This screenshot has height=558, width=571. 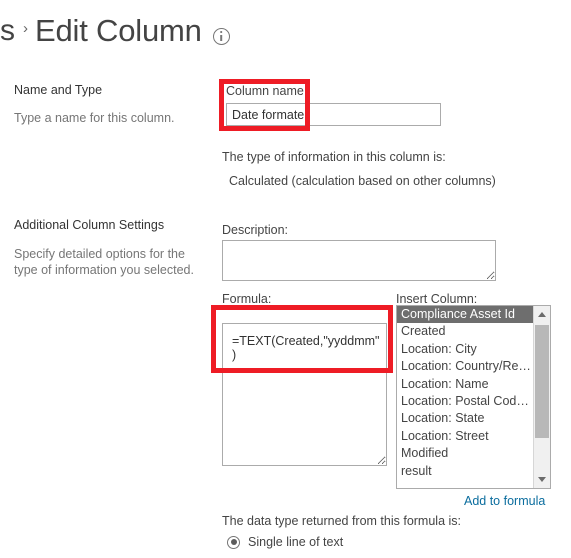 I want to click on add-to-formula-link: Add to formula, so click(x=504, y=501).